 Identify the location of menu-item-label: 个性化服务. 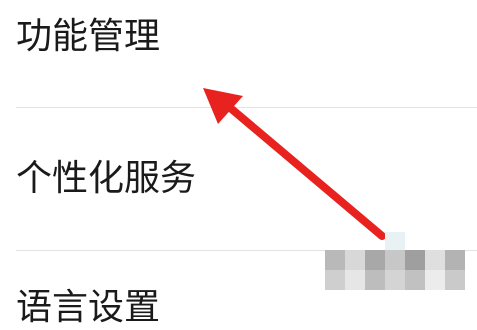
(106, 178).